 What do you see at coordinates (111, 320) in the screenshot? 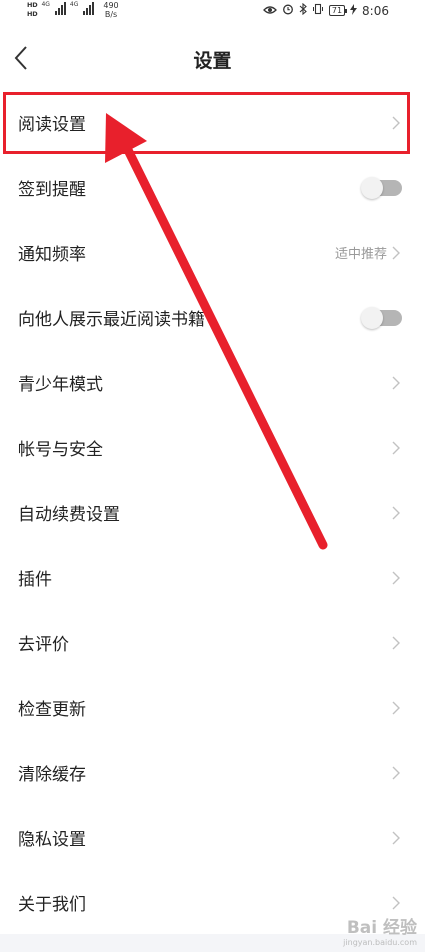
I see `setting-label: 向他人展示最近阅读书籍` at bounding box center [111, 320].